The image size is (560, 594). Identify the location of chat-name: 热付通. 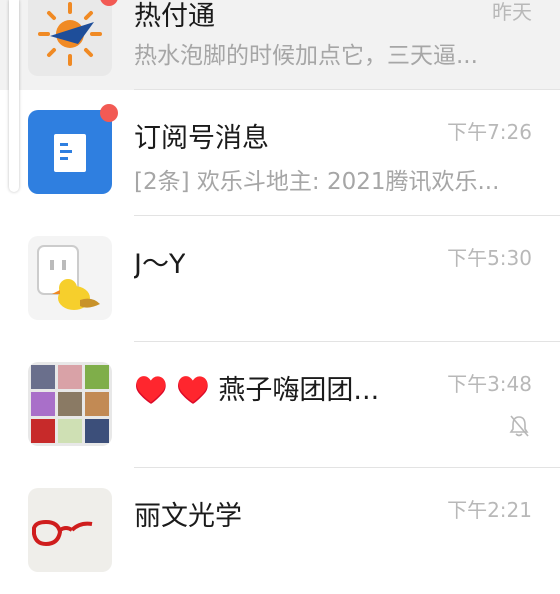
(174, 16).